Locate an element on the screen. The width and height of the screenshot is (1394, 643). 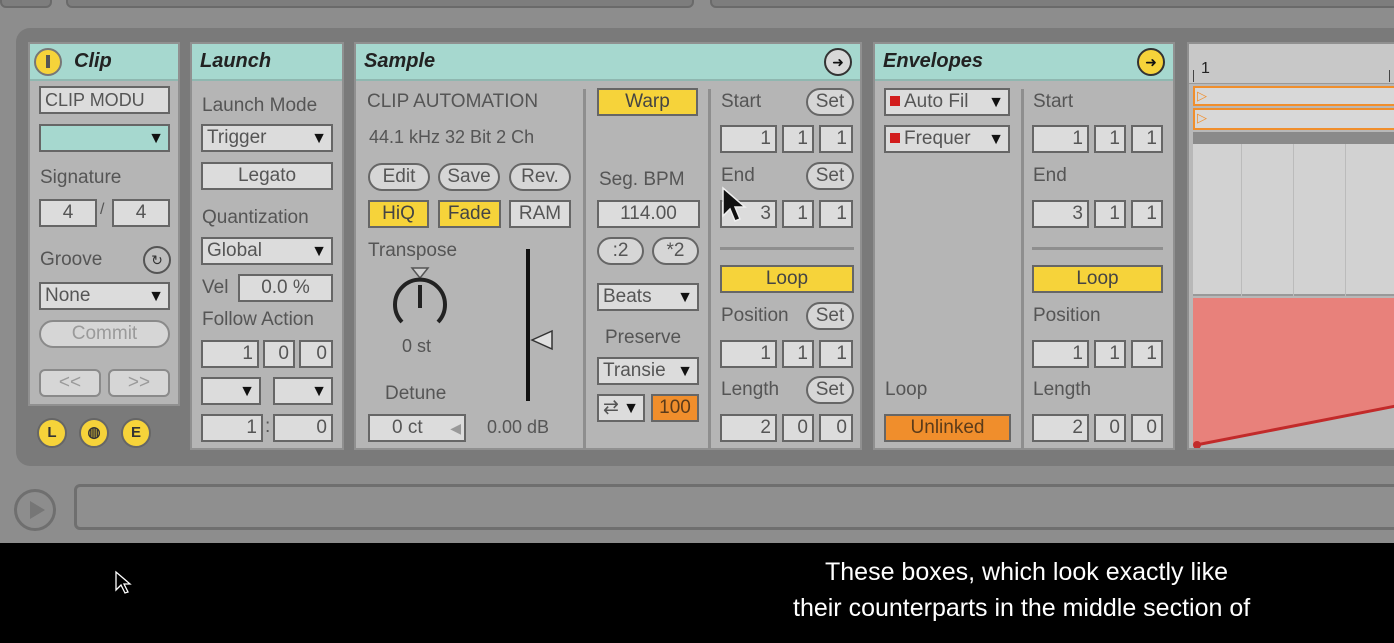
clip-name-field: CLIP MODU is located at coordinates (104, 100).